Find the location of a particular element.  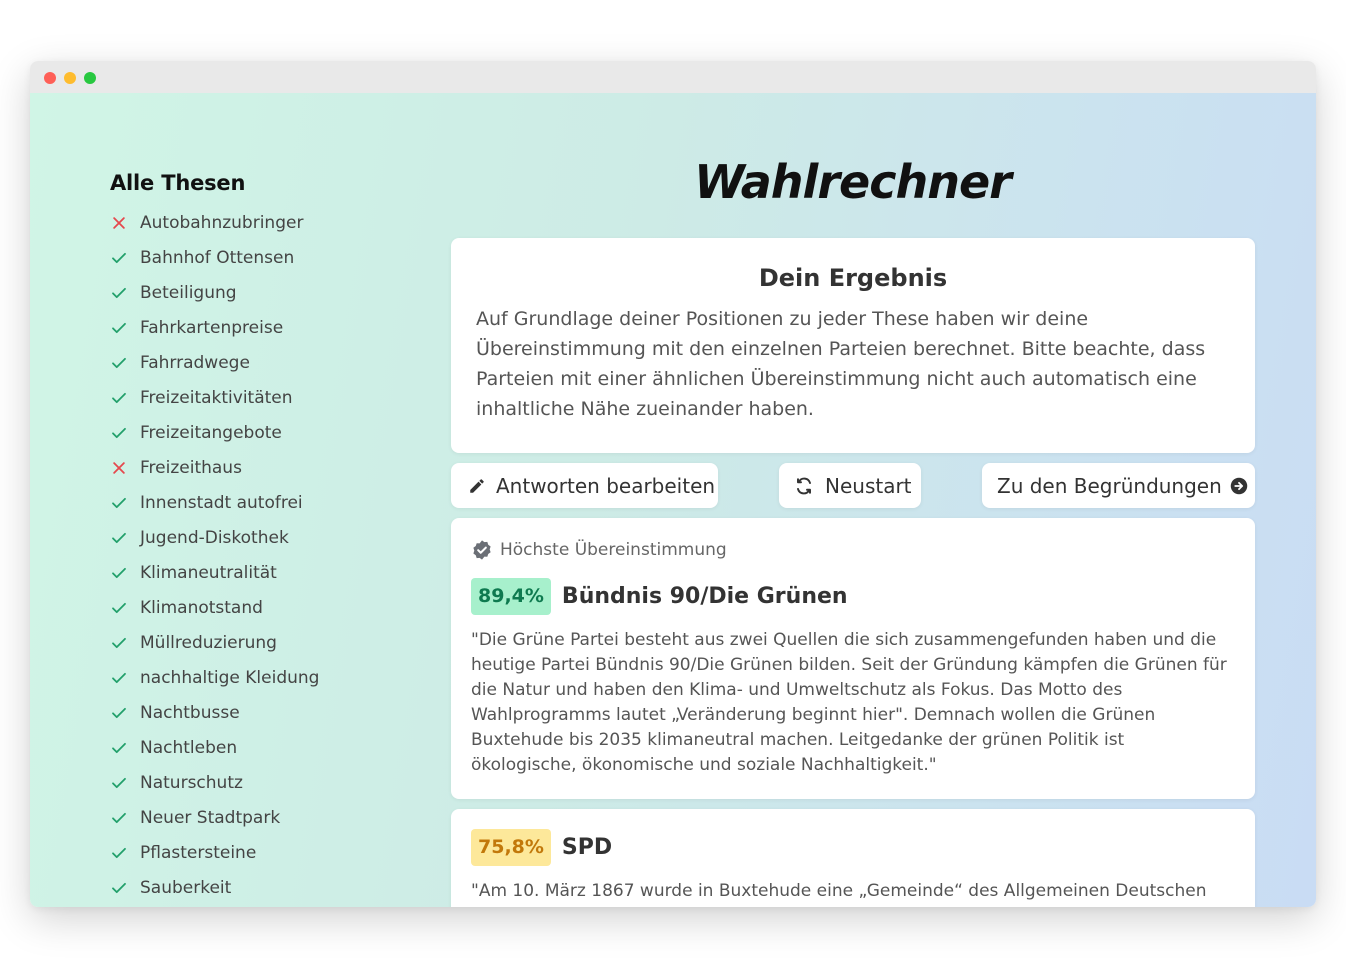

thesis-label: Freizeitaktivitäten is located at coordinates (216, 397).